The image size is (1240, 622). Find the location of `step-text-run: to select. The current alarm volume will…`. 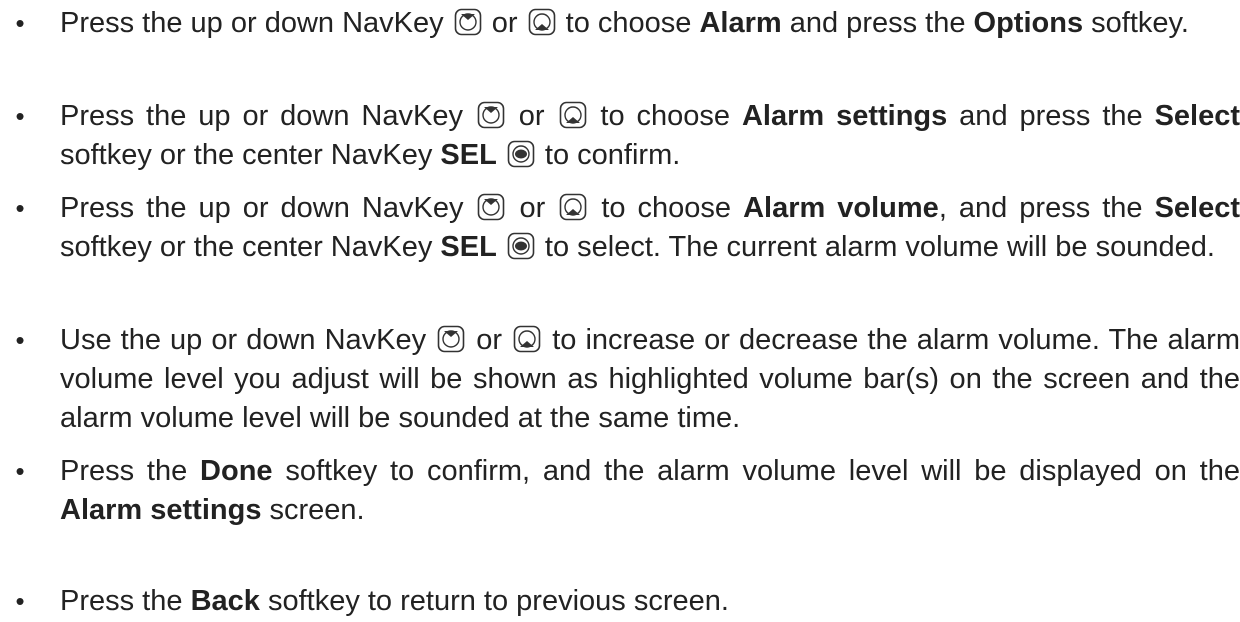

step-text-run: to select. The current alarm volume will… is located at coordinates (875, 247).